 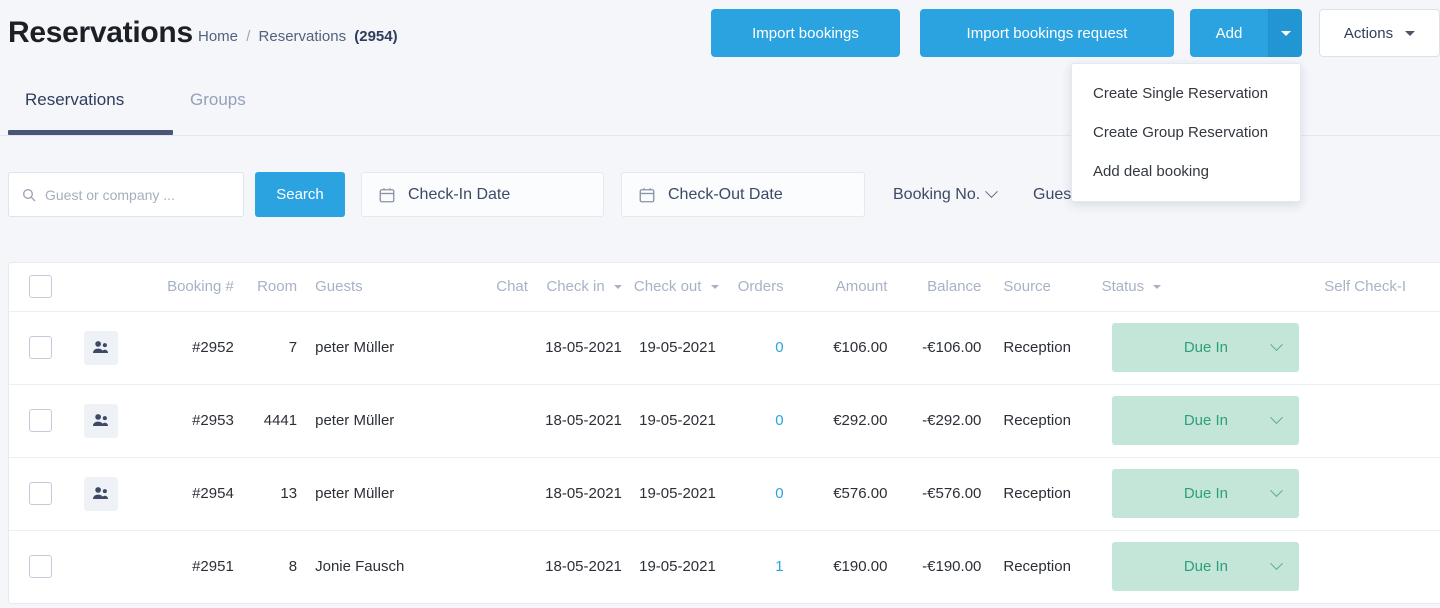 I want to click on breadcrumb-current: Reservations, so click(x=303, y=36).